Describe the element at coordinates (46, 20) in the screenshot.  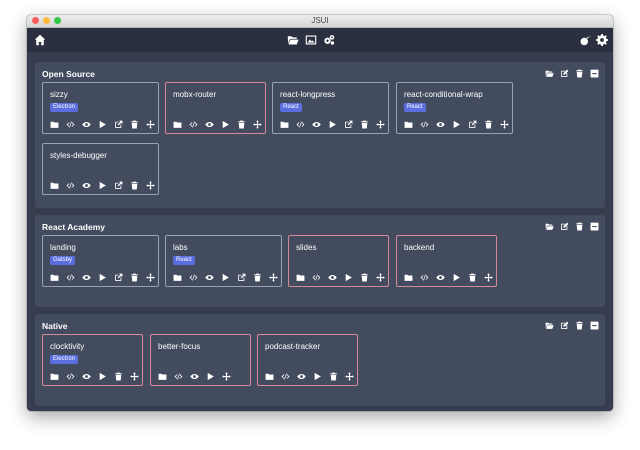
I see `minimize-window-button` at that location.